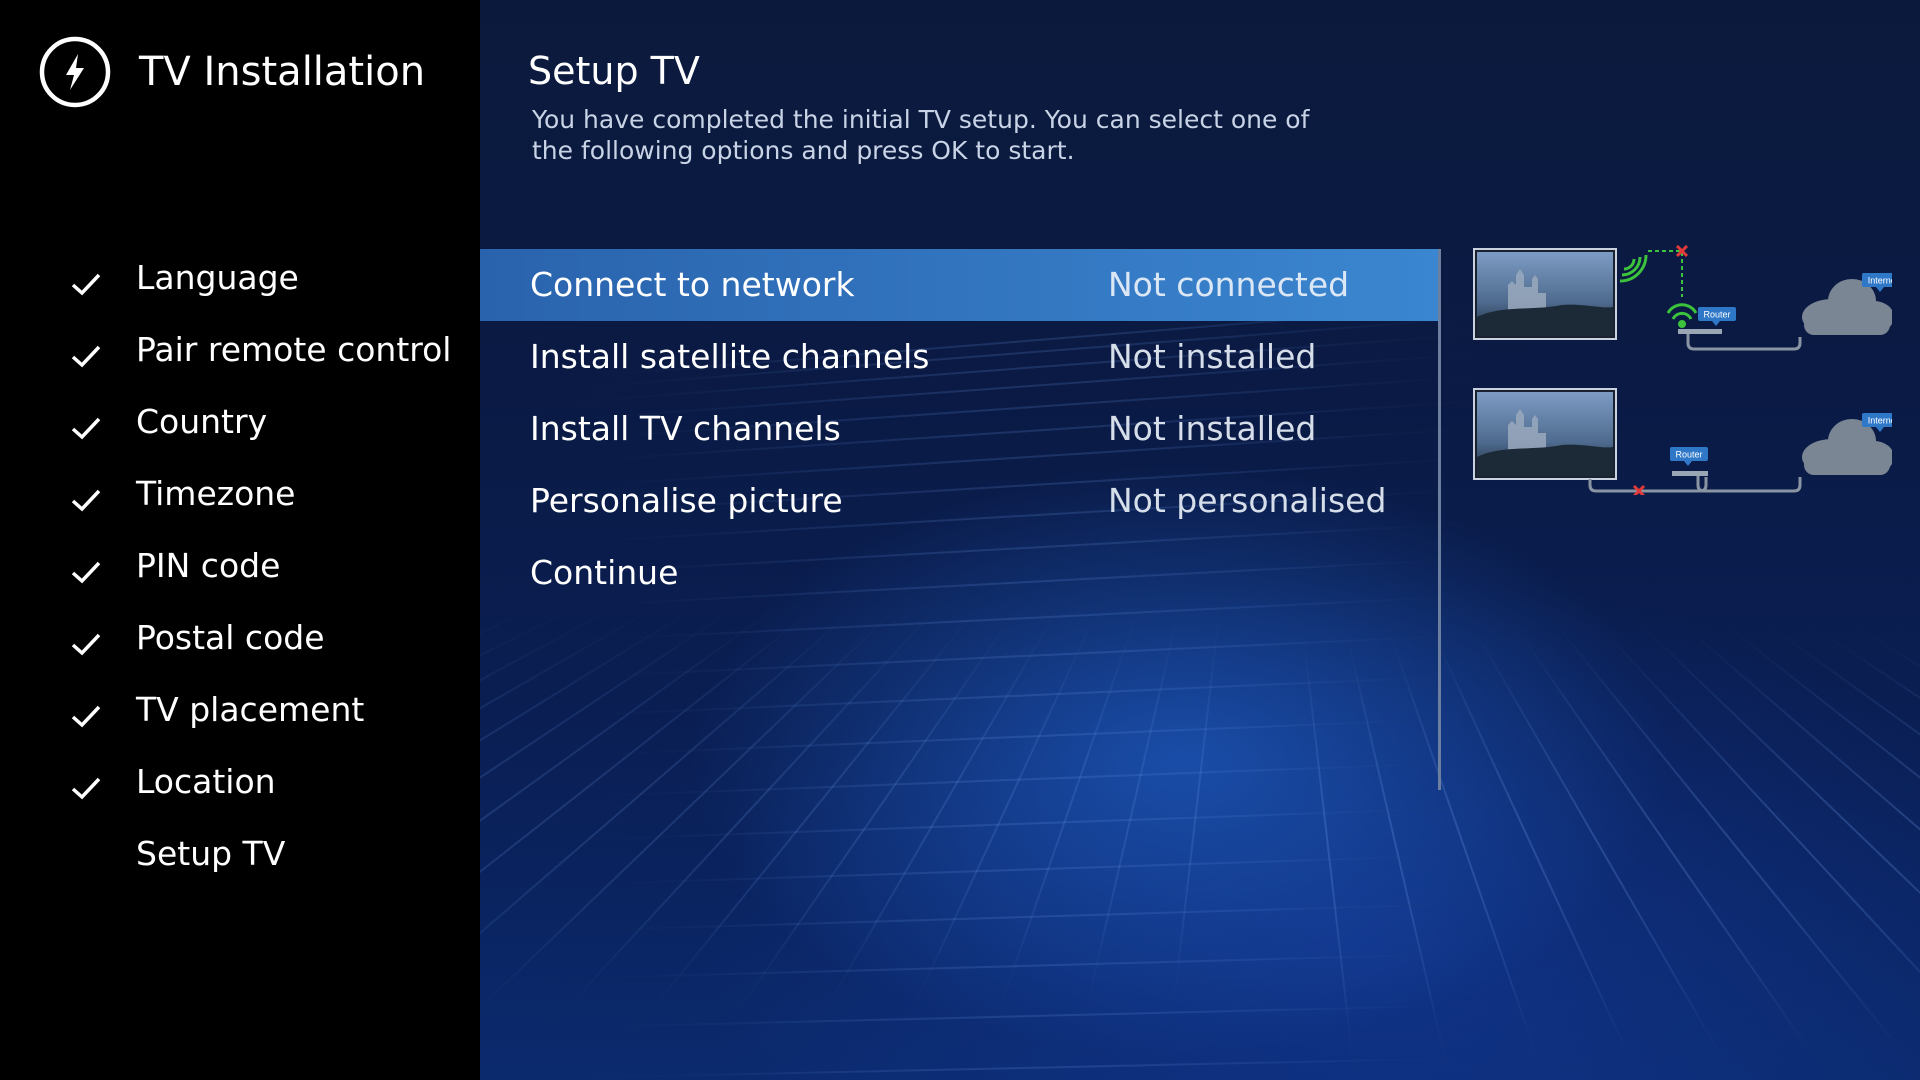 The width and height of the screenshot is (1920, 1080). What do you see at coordinates (206, 781) in the screenshot?
I see `step-label: Location` at bounding box center [206, 781].